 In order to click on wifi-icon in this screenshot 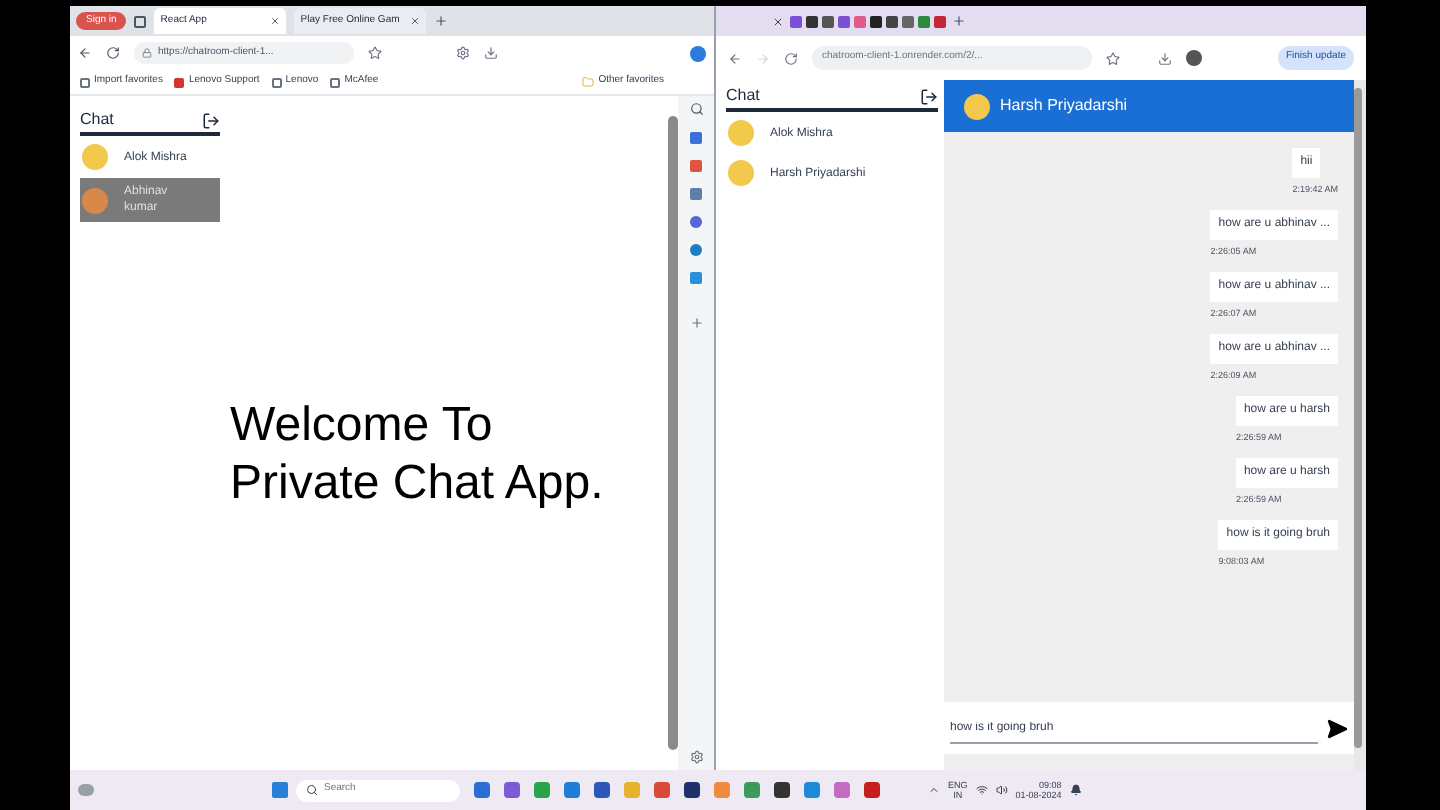, I will do `click(981, 790)`.